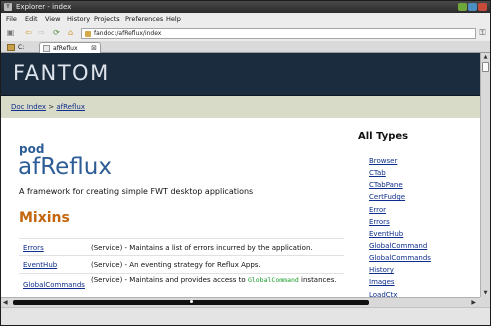  I want to click on scrollbar-corner, so click(485, 302).